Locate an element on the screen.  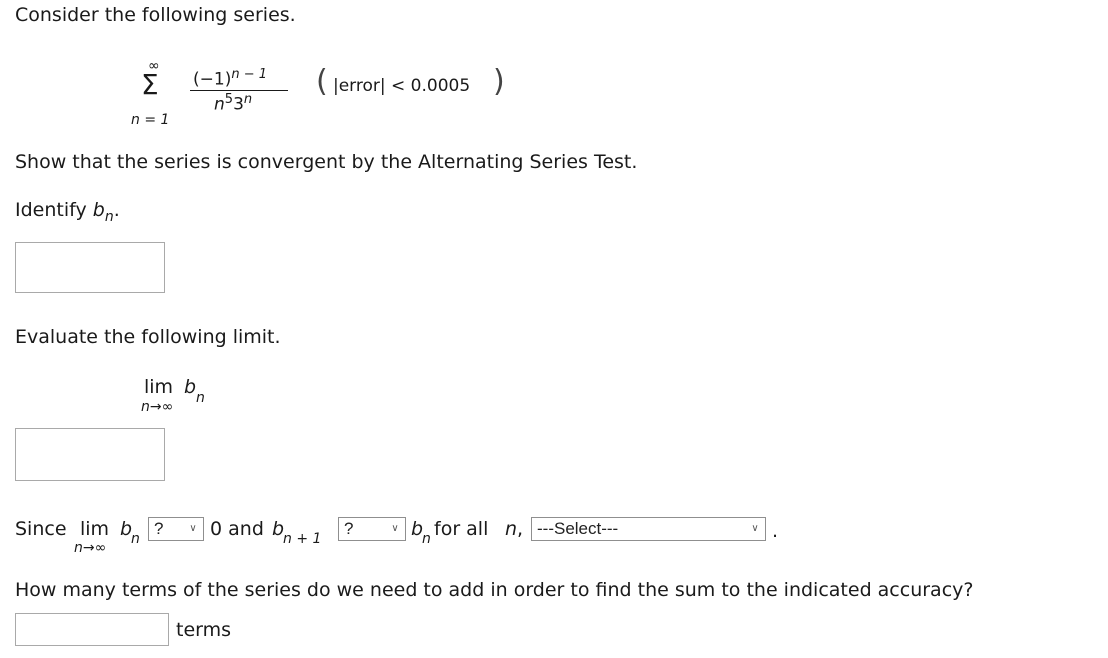
identify-label: Identify bn. is located at coordinates (67, 212).